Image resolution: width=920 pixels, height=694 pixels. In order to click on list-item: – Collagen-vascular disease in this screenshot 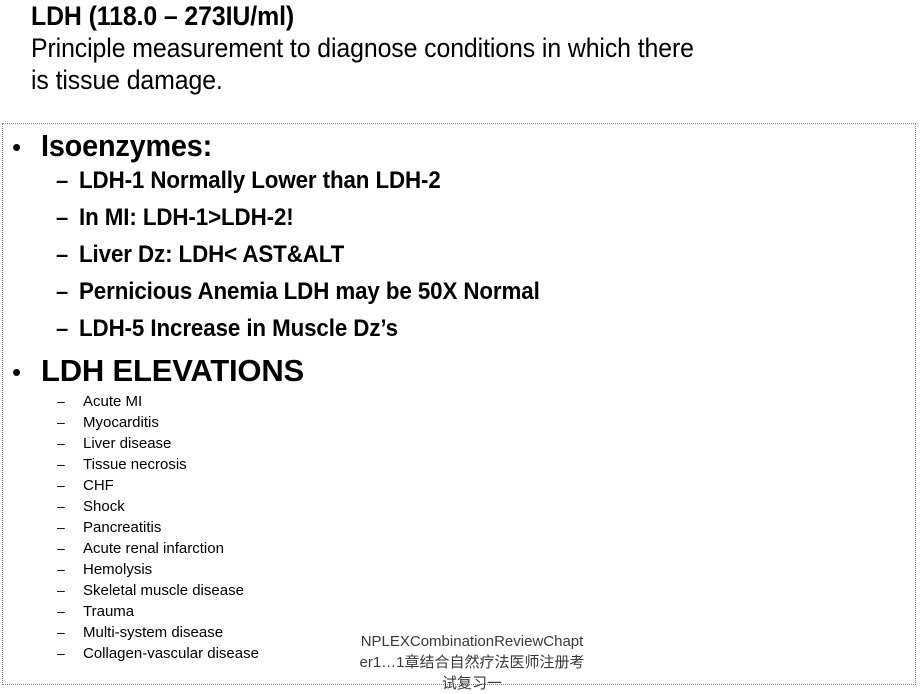, I will do `click(158, 653)`.